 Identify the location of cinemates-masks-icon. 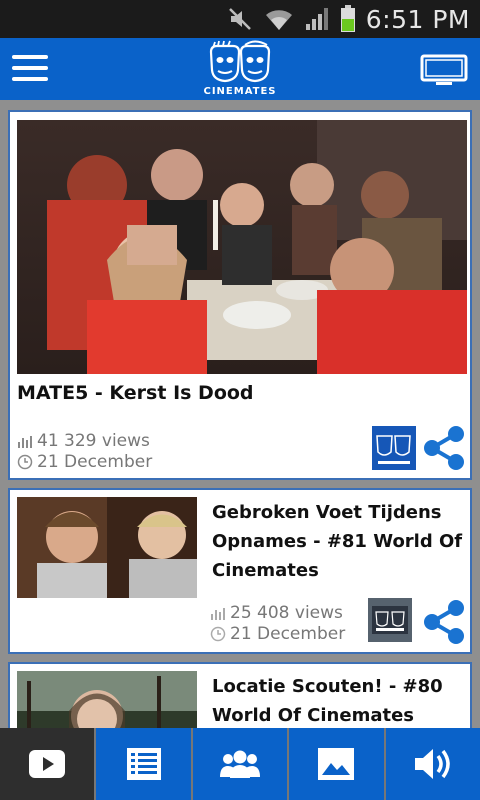
(240, 61).